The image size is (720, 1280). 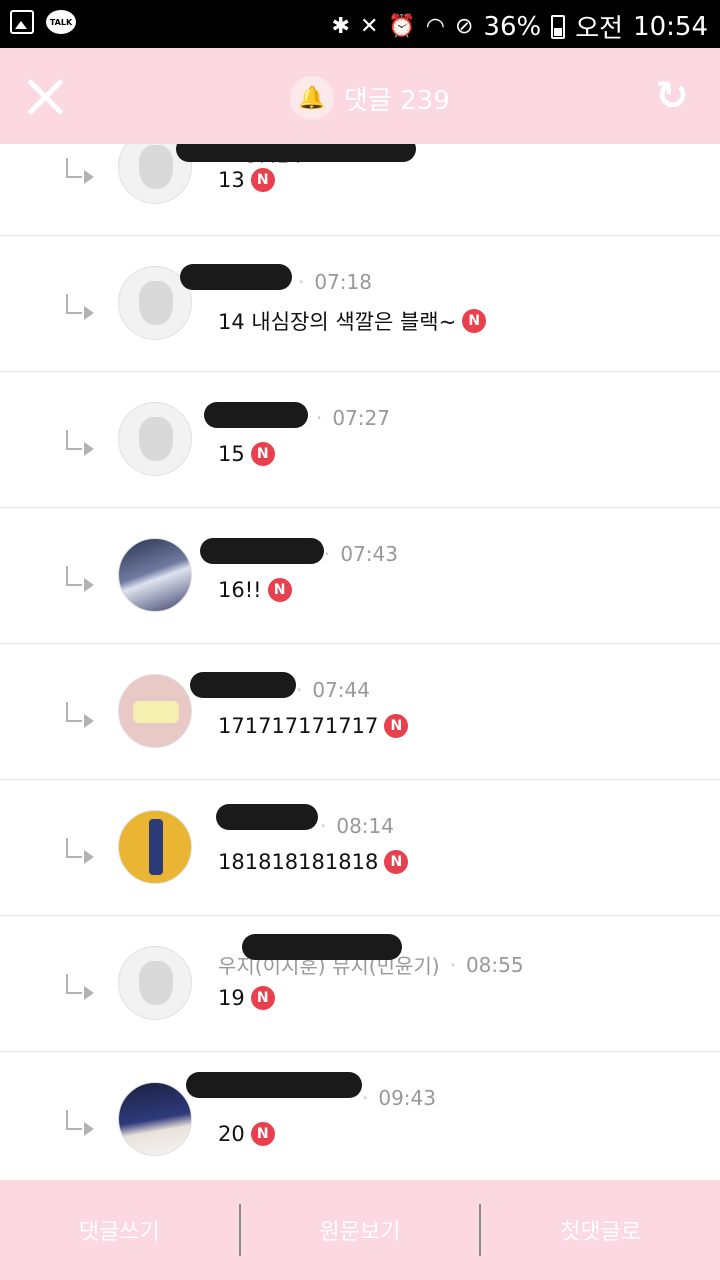 I want to click on comment-time: 09:43, so click(x=407, y=1098).